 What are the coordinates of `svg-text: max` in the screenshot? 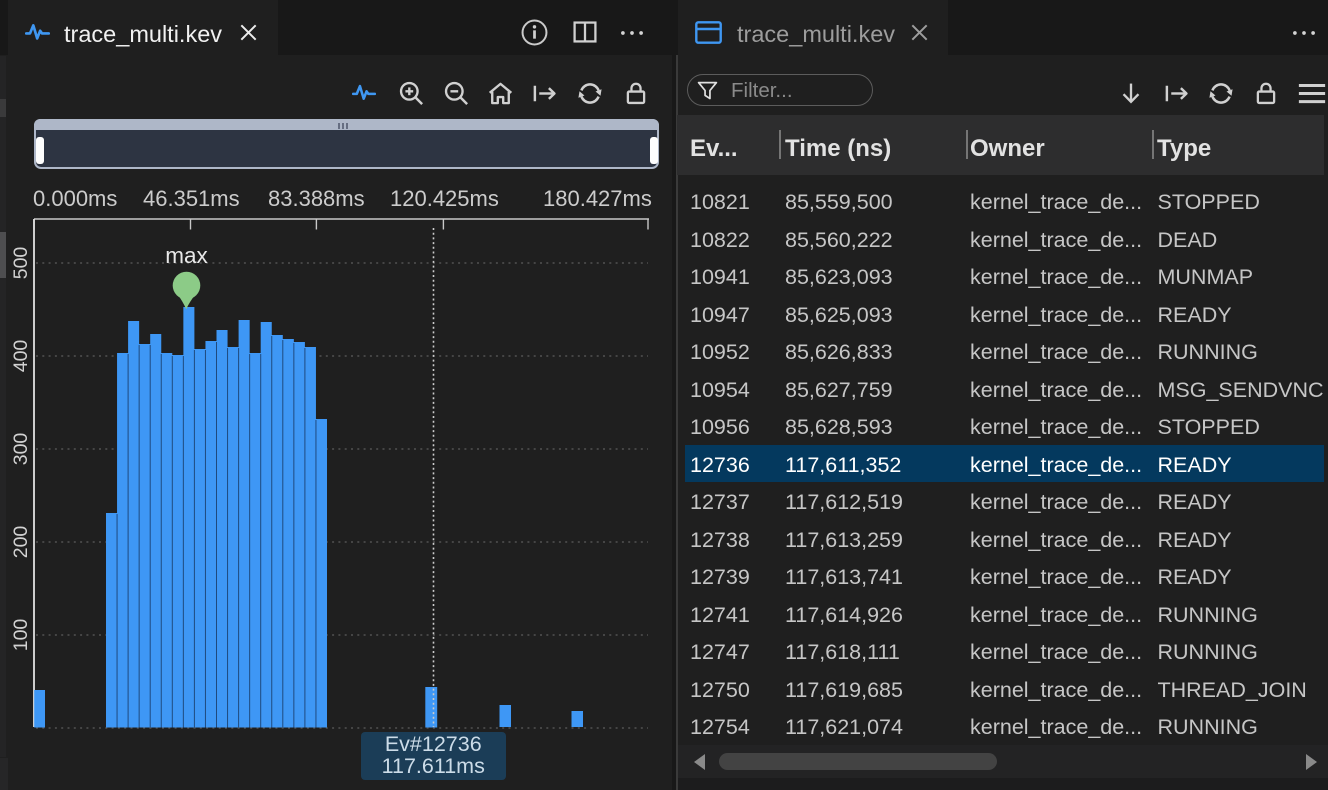 It's located at (186, 255).